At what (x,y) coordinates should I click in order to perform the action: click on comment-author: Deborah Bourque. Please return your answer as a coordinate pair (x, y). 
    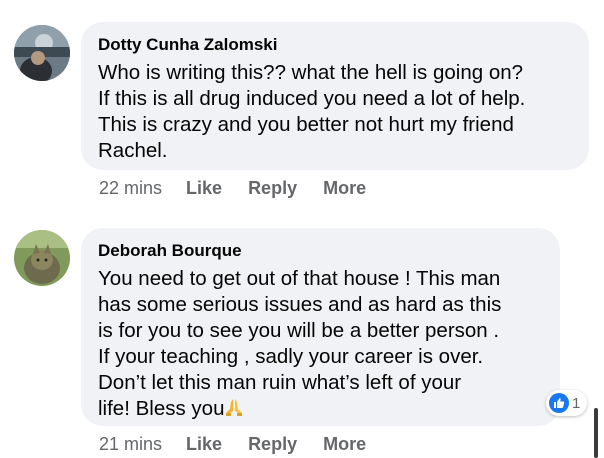
    Looking at the image, I should click on (320, 251).